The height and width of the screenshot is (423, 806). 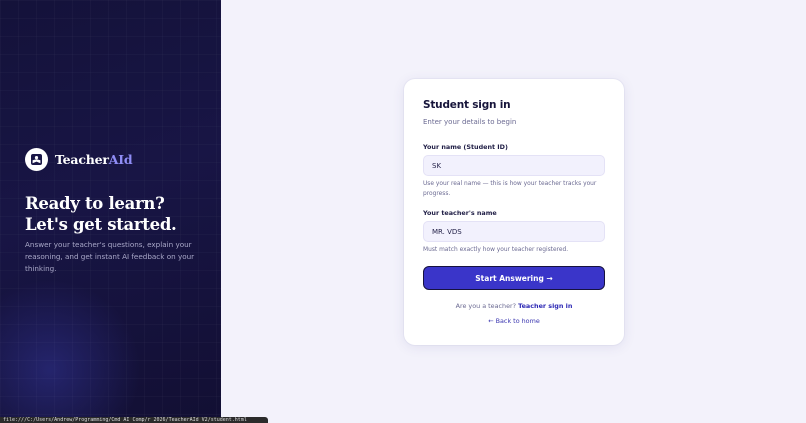 I want to click on teacher-signin-row: Are you a teacher? Teacher sign in, so click(x=514, y=306).